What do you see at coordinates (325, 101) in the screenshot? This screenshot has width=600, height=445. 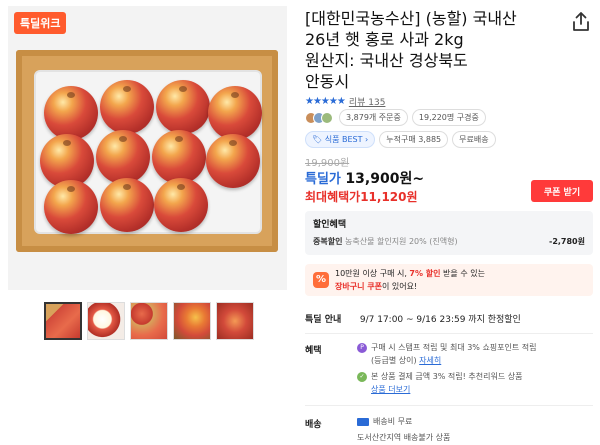 I see `star-rating-icon: ★★★★★` at bounding box center [325, 101].